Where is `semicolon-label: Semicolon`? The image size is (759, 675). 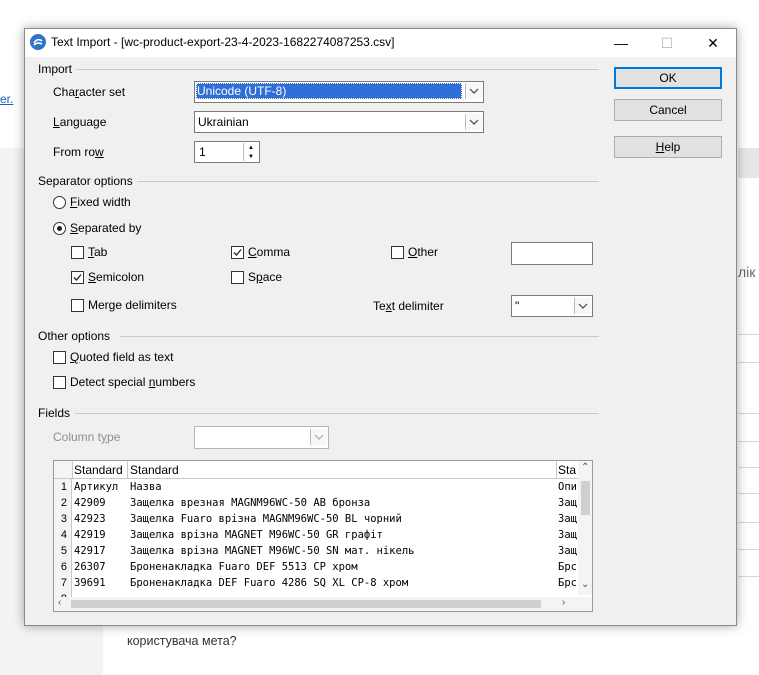 semicolon-label: Semicolon is located at coordinates (116, 277).